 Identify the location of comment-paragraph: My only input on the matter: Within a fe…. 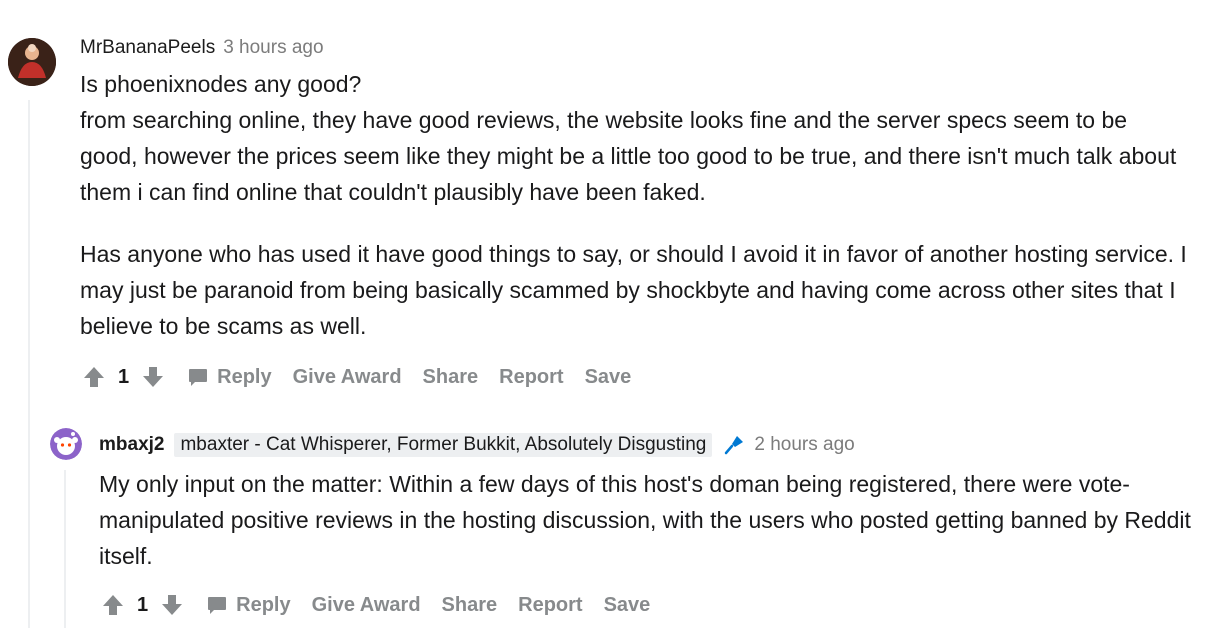
(645, 520).